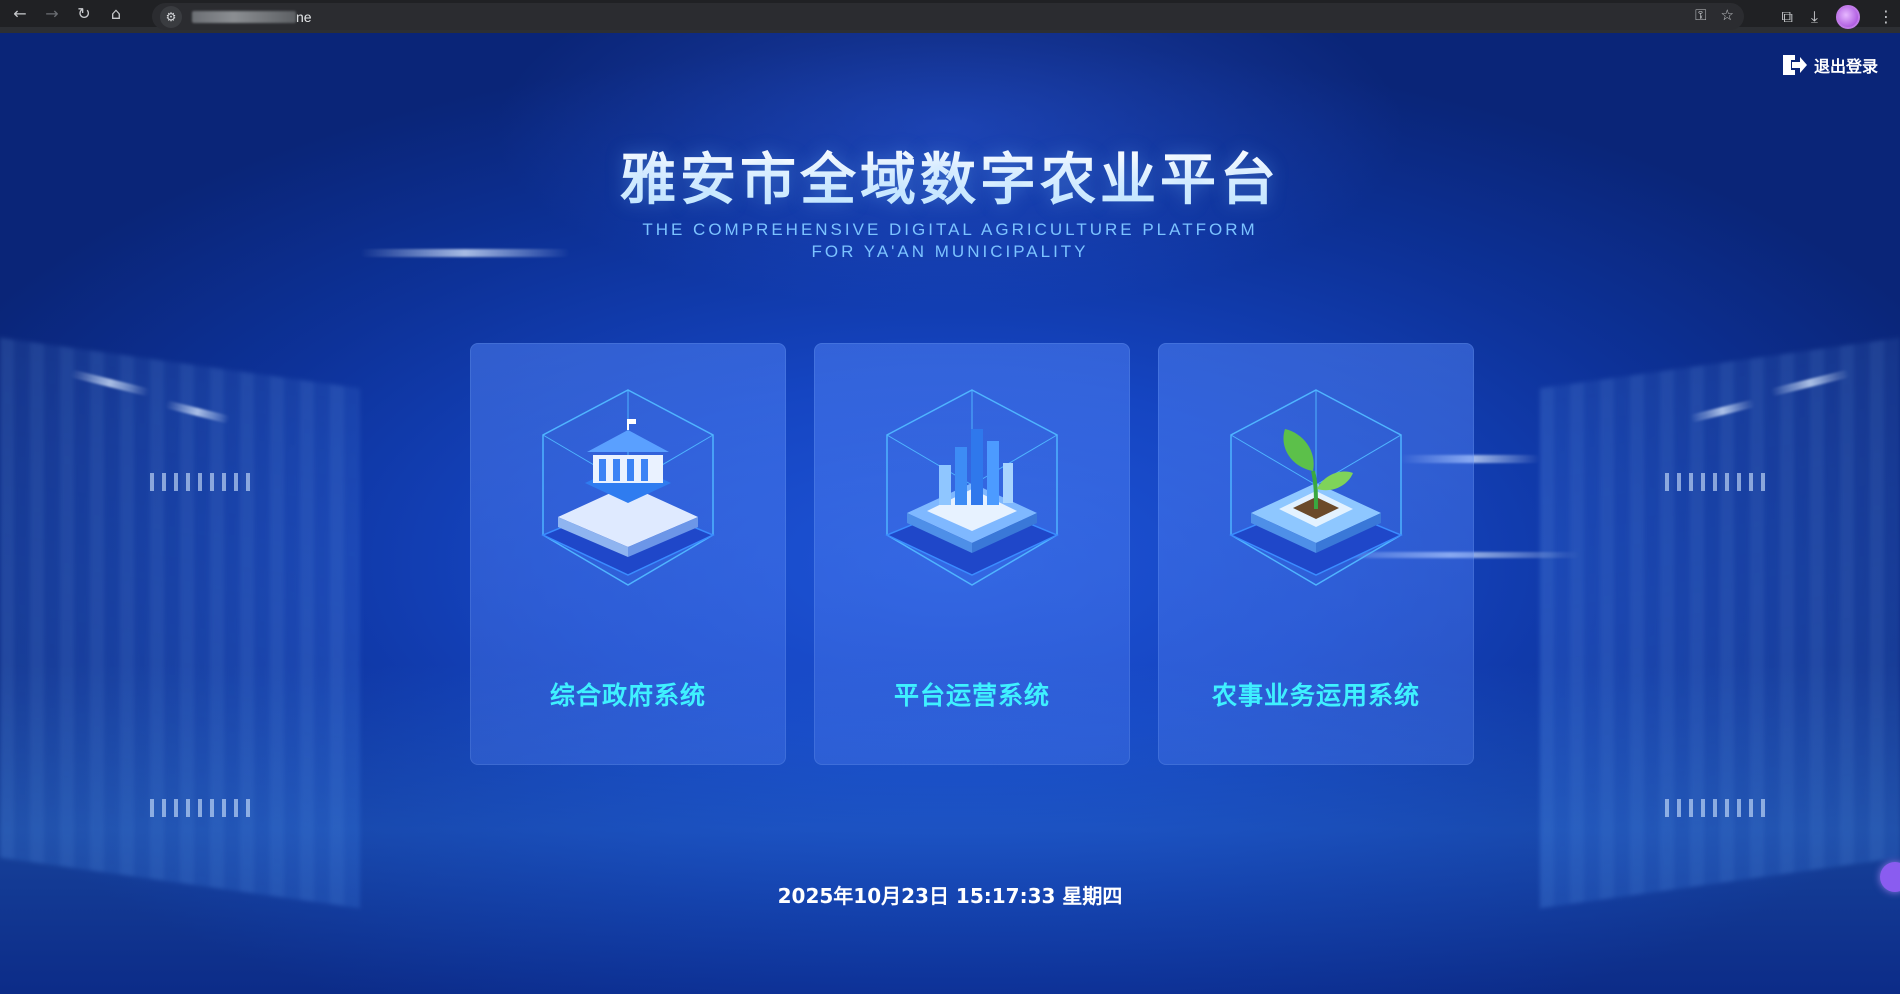 This screenshot has height=994, width=1900. I want to click on system-card-label: 农事业务运用系统, so click(1315, 695).